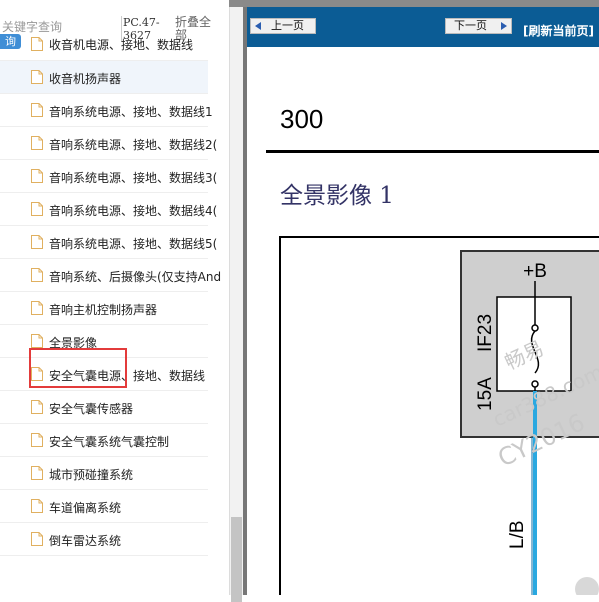 This screenshot has height=602, width=599. Describe the element at coordinates (121, 45) in the screenshot. I see `tree-item-label: 收音机电源、接地、数据线` at that location.